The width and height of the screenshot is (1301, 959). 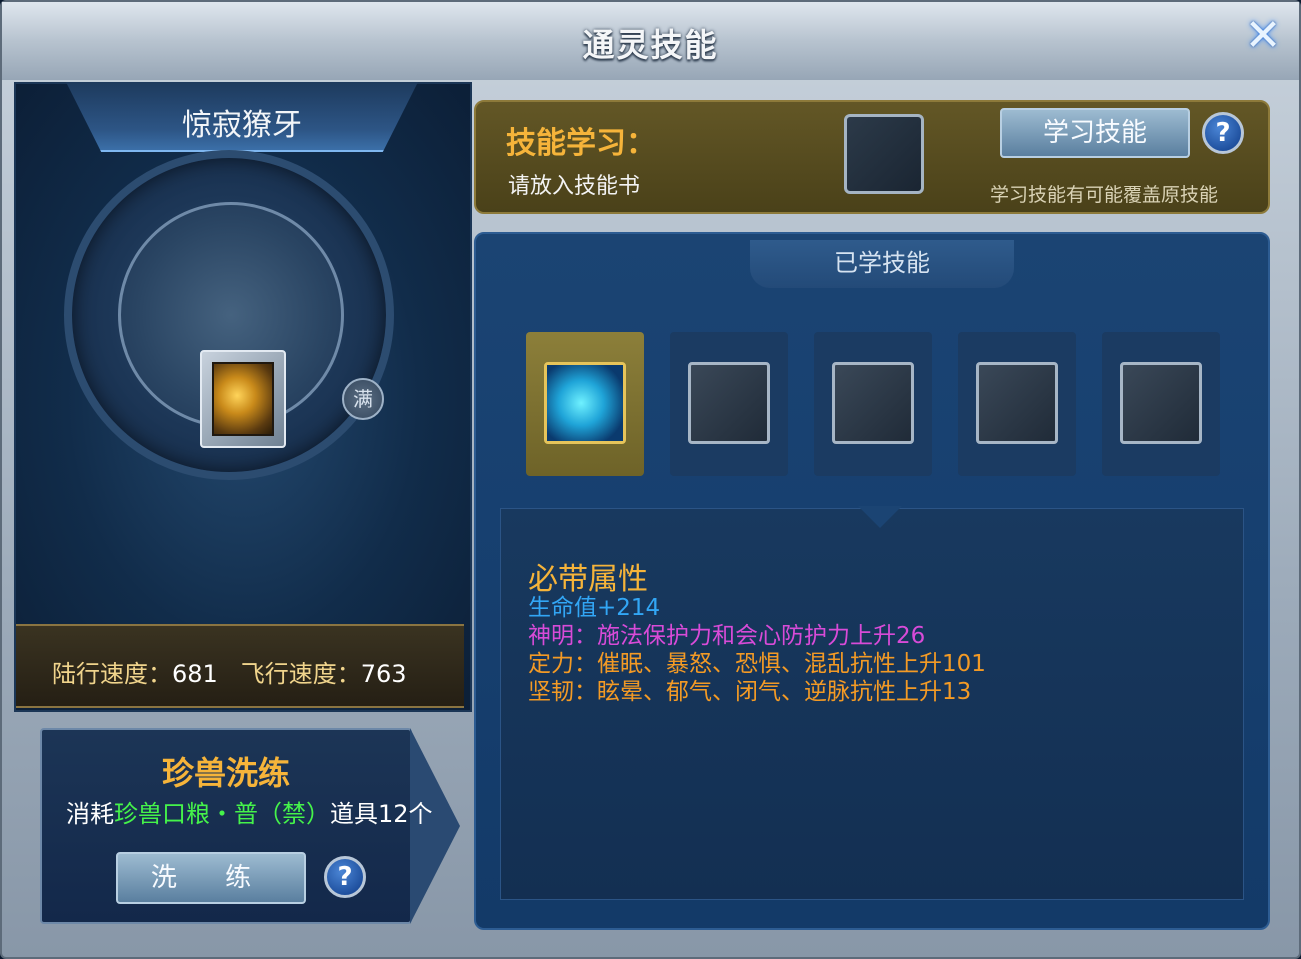 What do you see at coordinates (1104, 195) in the screenshot?
I see `learn-skill-warning: 学习技能有可能覆盖原技能` at bounding box center [1104, 195].